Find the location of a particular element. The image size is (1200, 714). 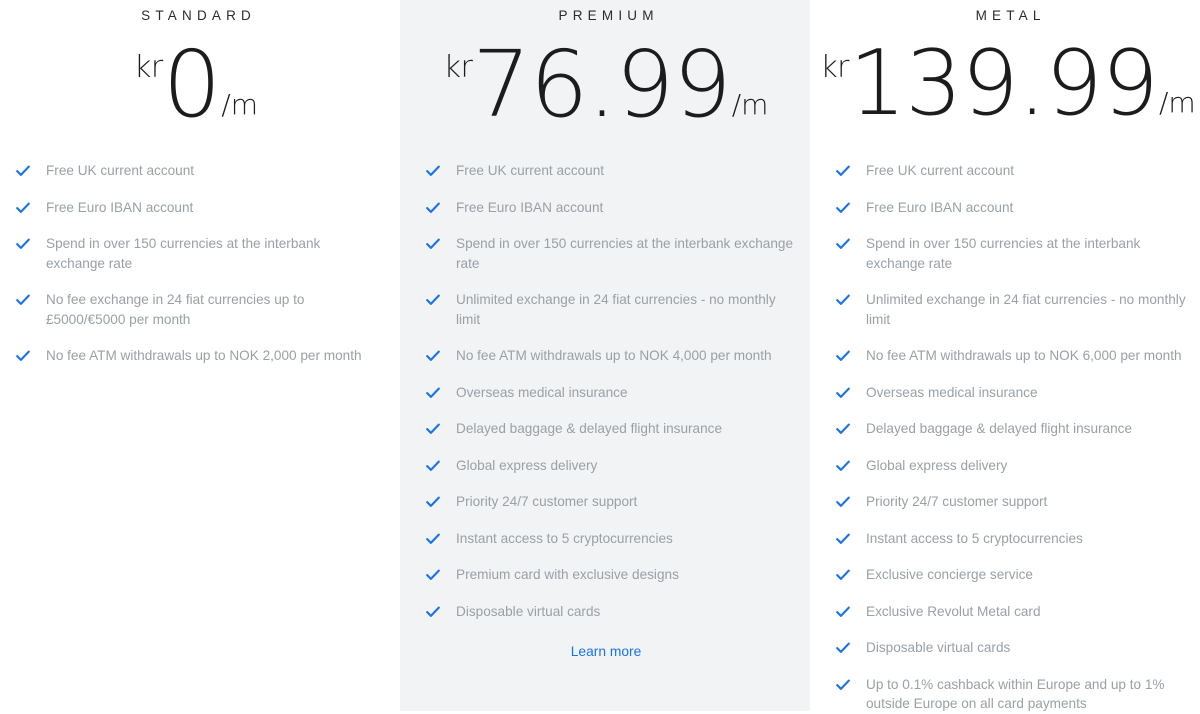

plan-title-standard: STANDARD is located at coordinates (199, 15).